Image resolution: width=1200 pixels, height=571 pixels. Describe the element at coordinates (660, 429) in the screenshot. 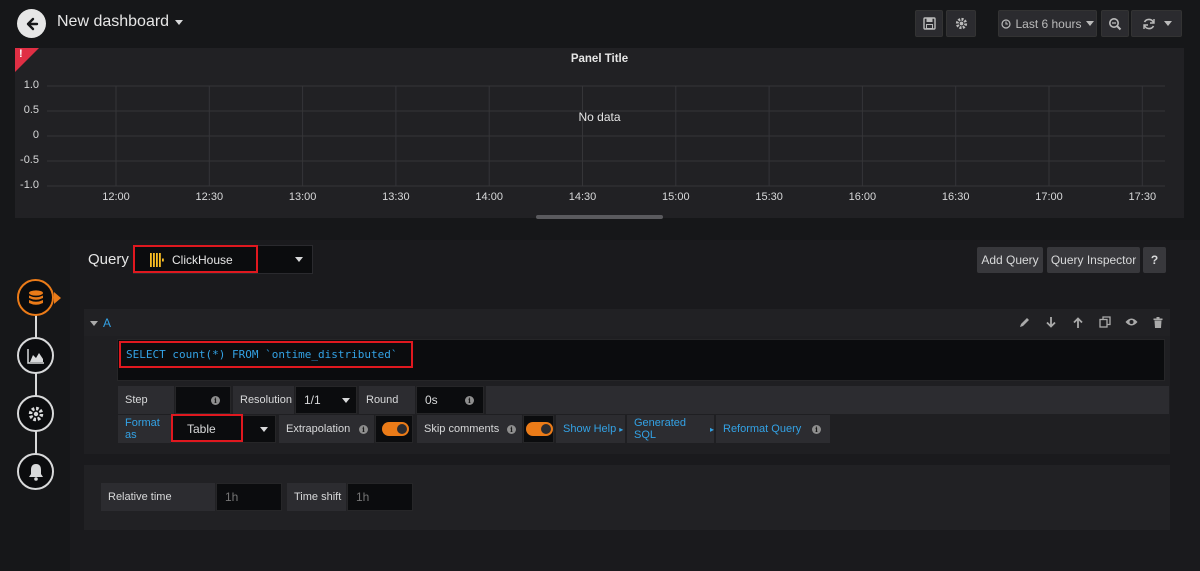

I see `generated-sql-text: Generated SQL` at that location.